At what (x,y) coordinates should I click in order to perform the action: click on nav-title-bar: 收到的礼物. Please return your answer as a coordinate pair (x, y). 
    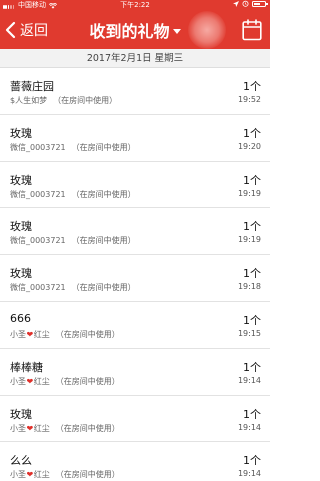
    Looking at the image, I should click on (135, 30).